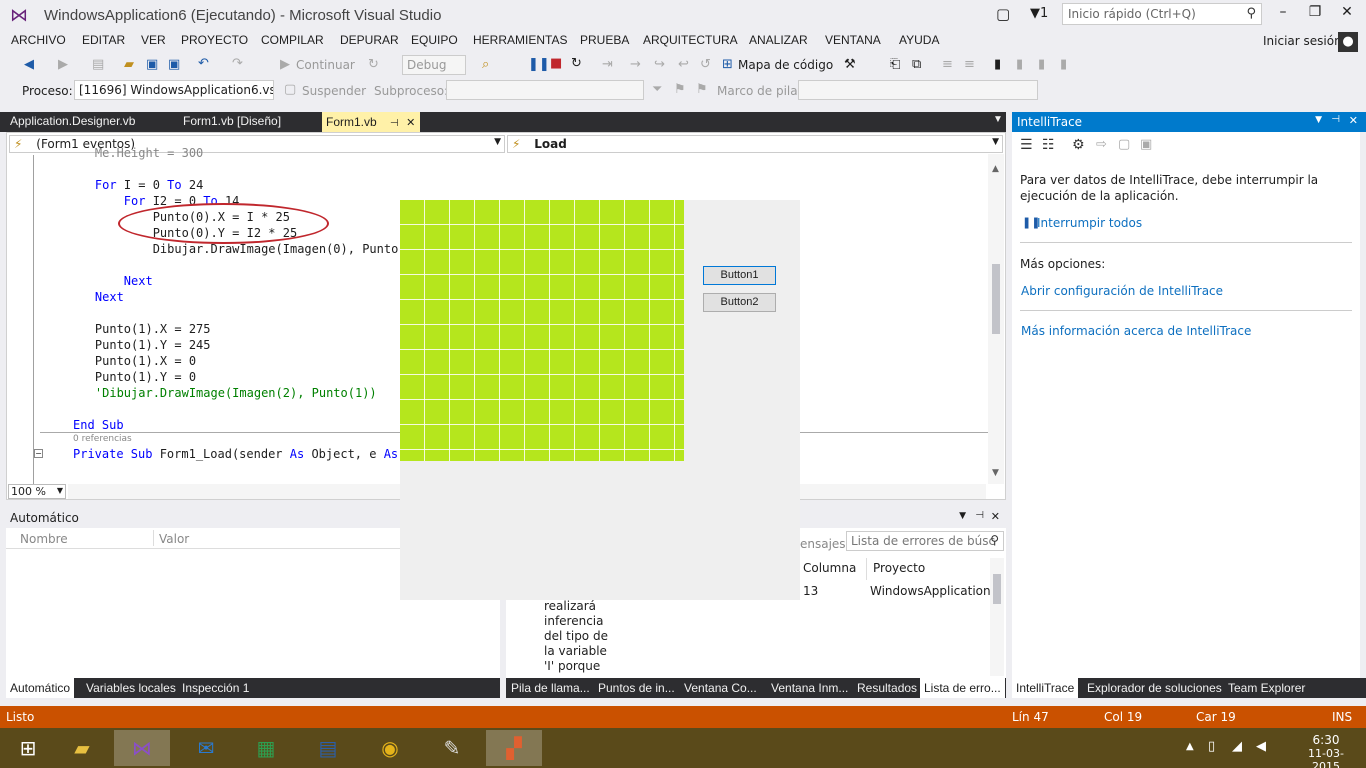 The image size is (1366, 768). What do you see at coordinates (514, 748) in the screenshot?
I see `running-app-icon: ▞` at bounding box center [514, 748].